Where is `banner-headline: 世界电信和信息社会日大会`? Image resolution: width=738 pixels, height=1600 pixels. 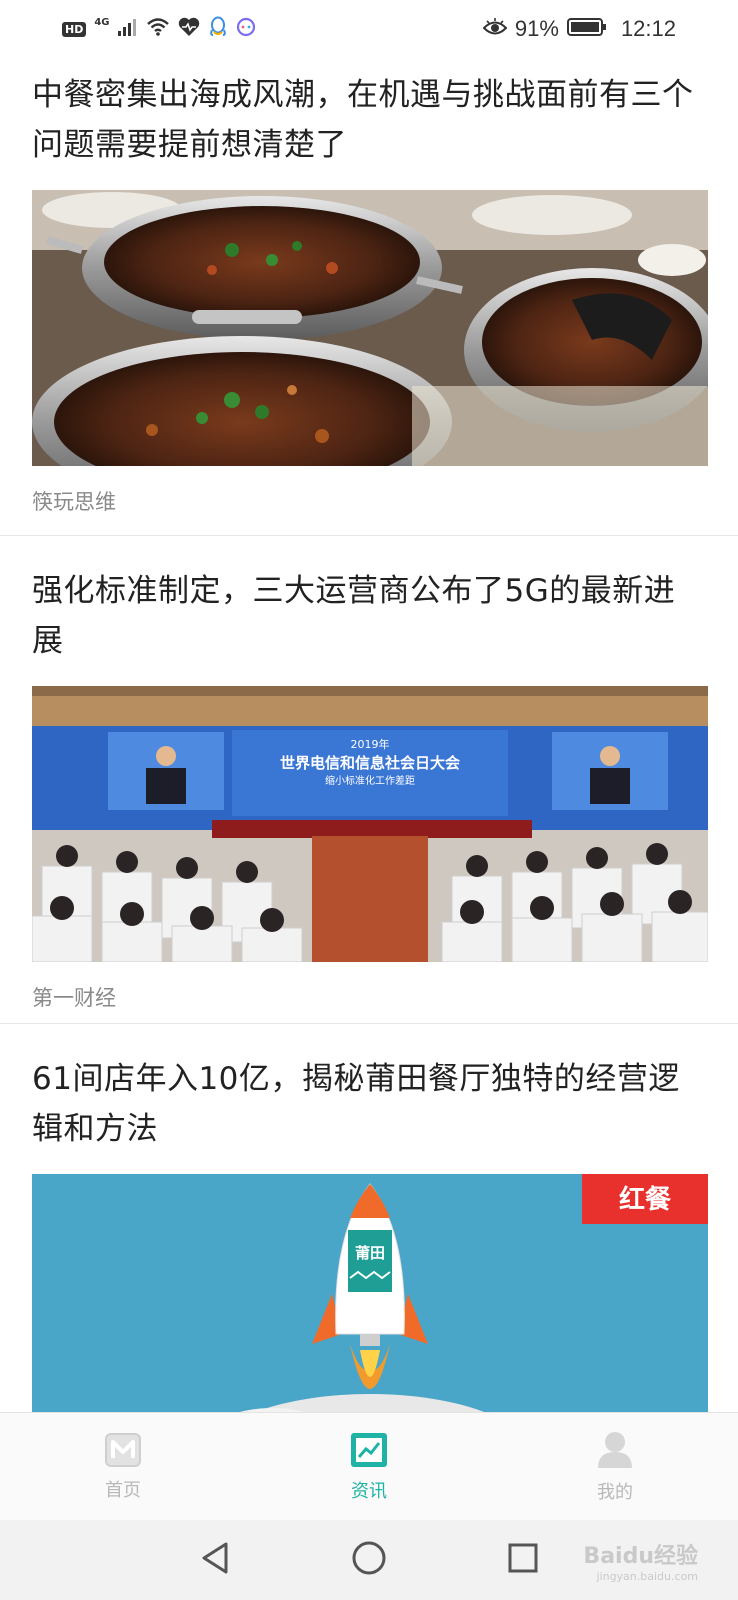 banner-headline: 世界电信和信息社会日大会 is located at coordinates (370, 763).